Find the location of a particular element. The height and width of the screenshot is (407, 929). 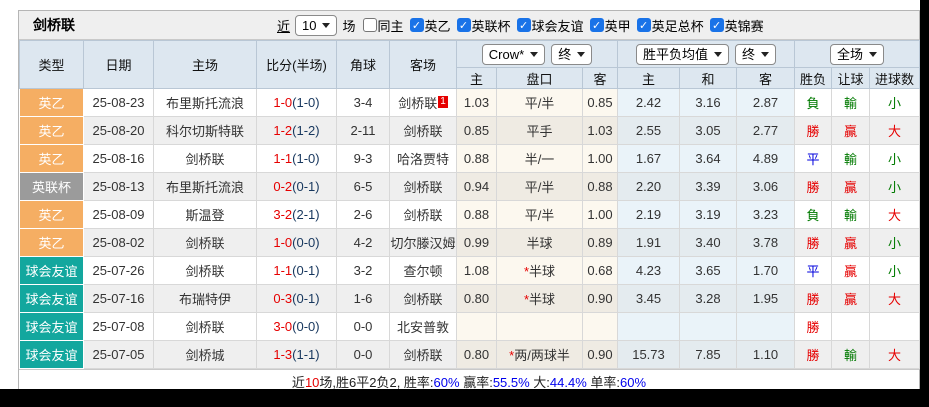

col-header-home: 主场 is located at coordinates (205, 64).